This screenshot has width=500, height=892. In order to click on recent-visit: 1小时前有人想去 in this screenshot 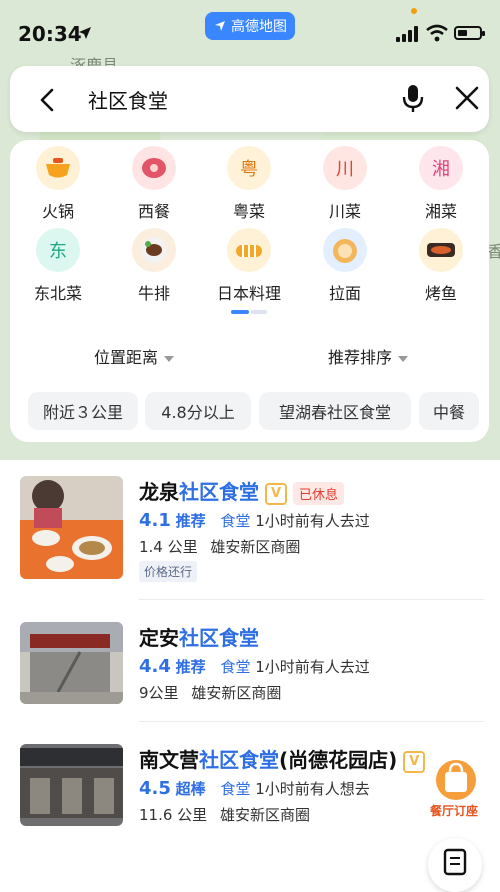, I will do `click(312, 789)`.